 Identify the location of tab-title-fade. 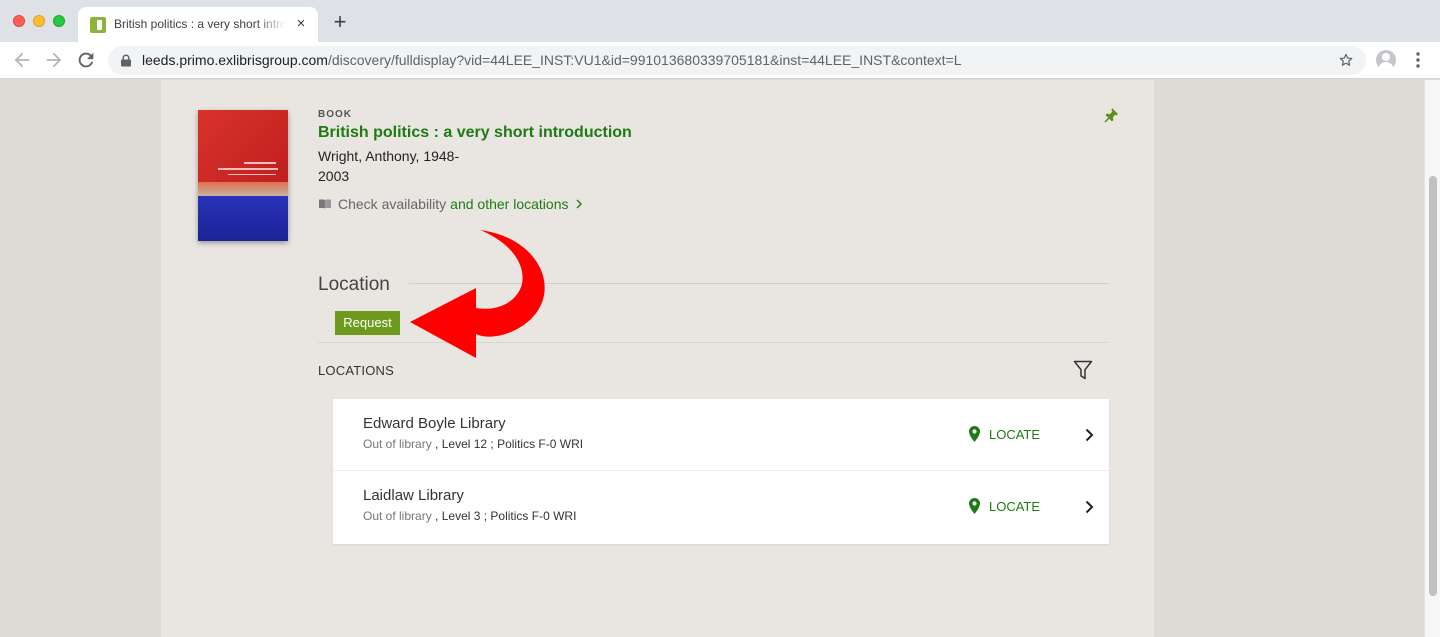
(271, 24).